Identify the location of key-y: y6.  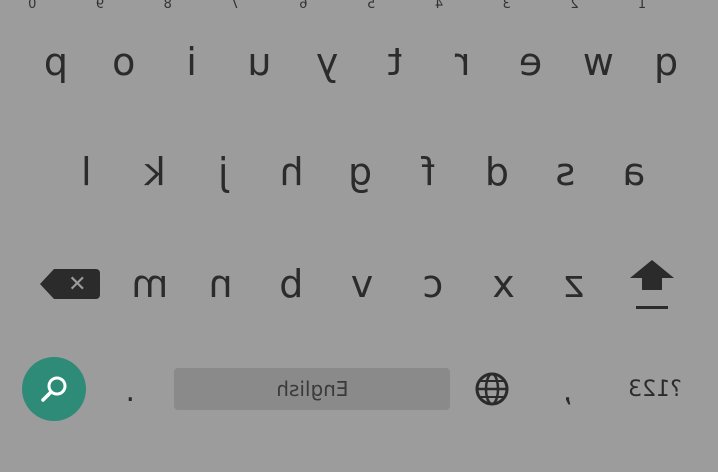
(327, 47).